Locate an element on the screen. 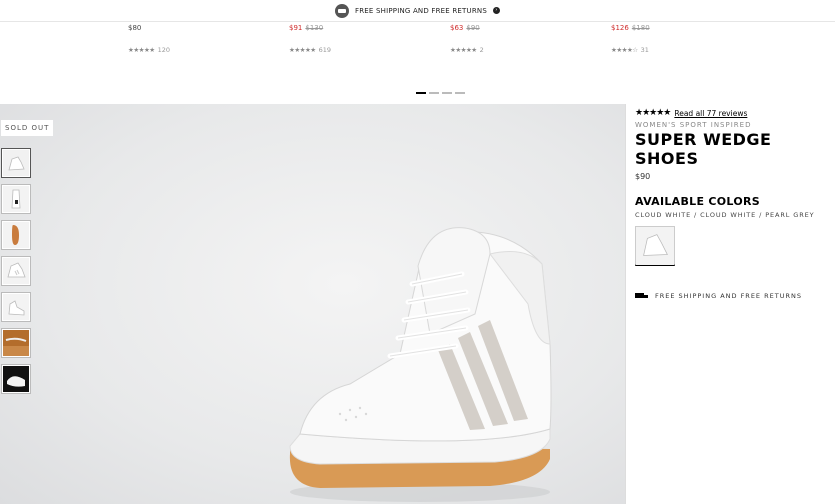 This screenshot has height=504, width=835. chevron-right-icon: › is located at coordinates (496, 10).